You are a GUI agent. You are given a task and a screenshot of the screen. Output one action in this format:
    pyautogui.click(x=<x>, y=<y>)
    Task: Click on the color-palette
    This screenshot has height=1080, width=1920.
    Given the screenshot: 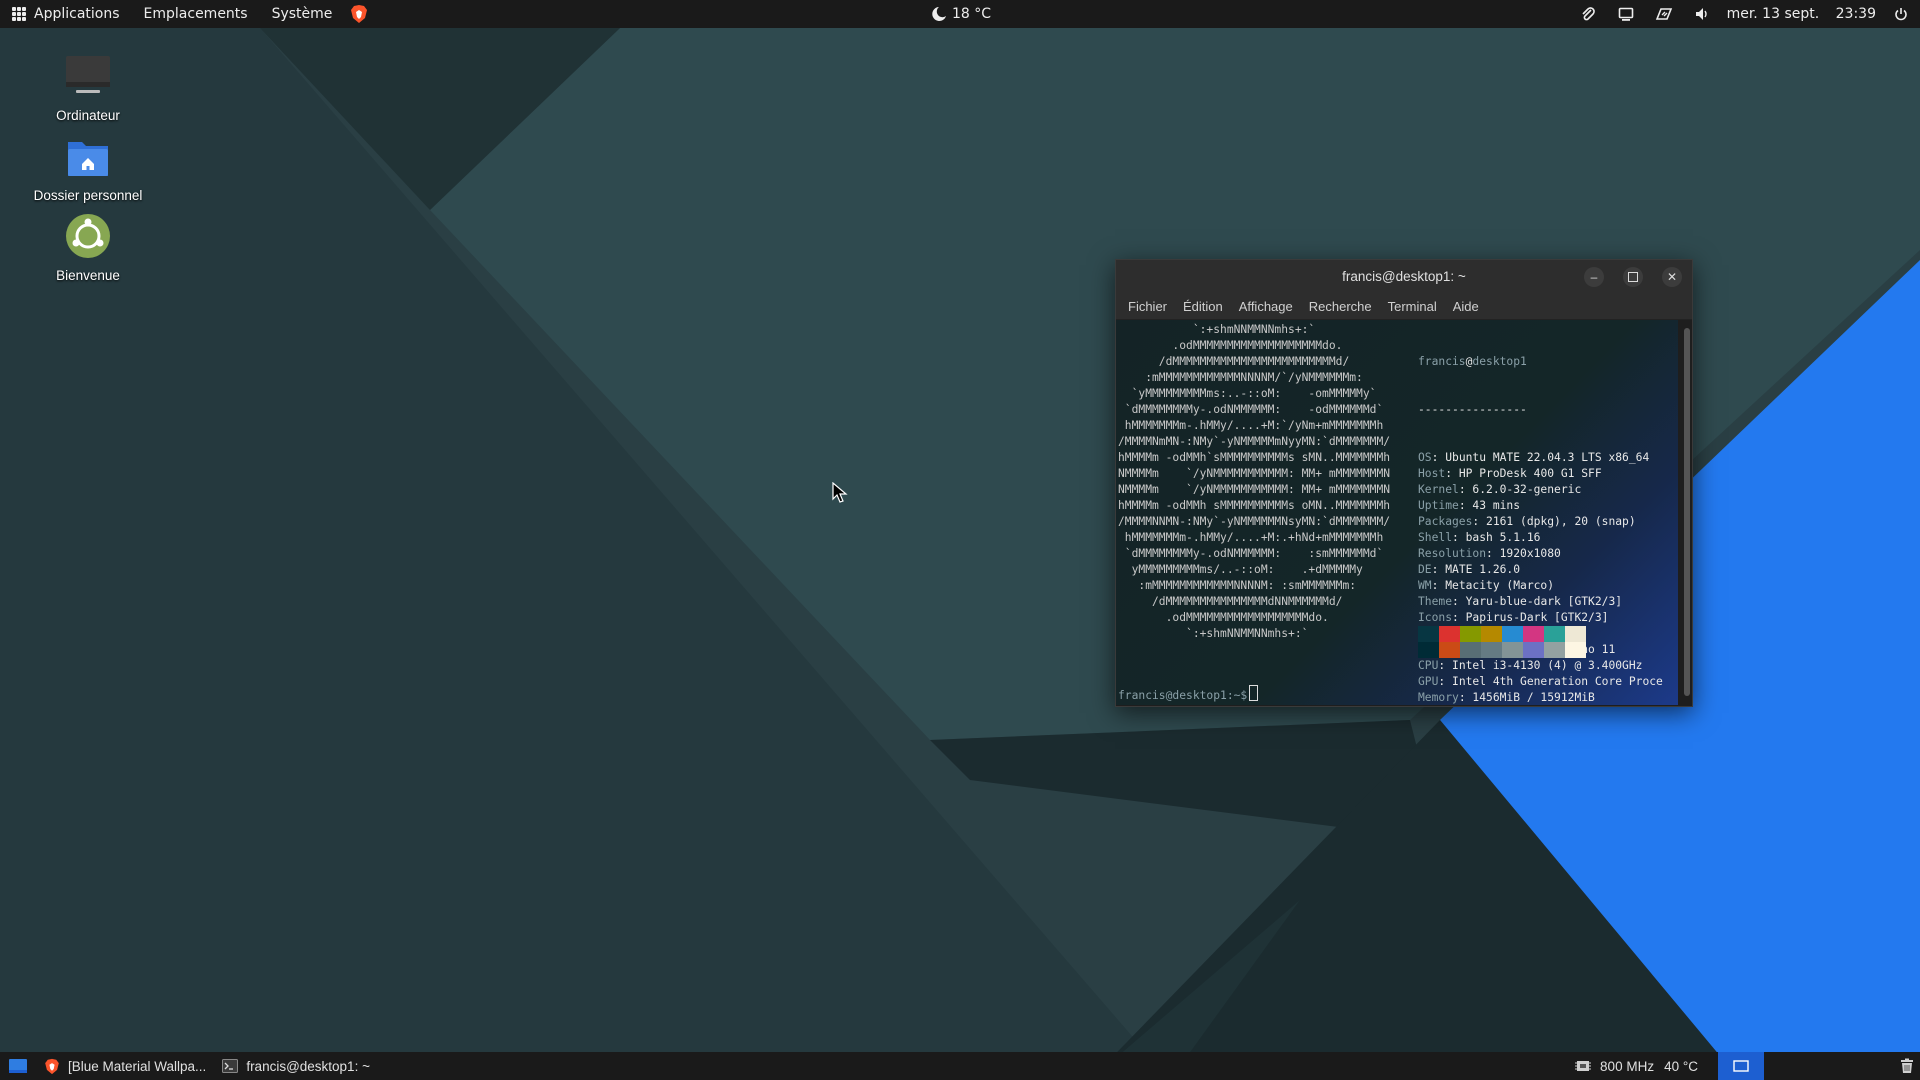 What is the action you would take?
    pyautogui.click(x=1502, y=642)
    